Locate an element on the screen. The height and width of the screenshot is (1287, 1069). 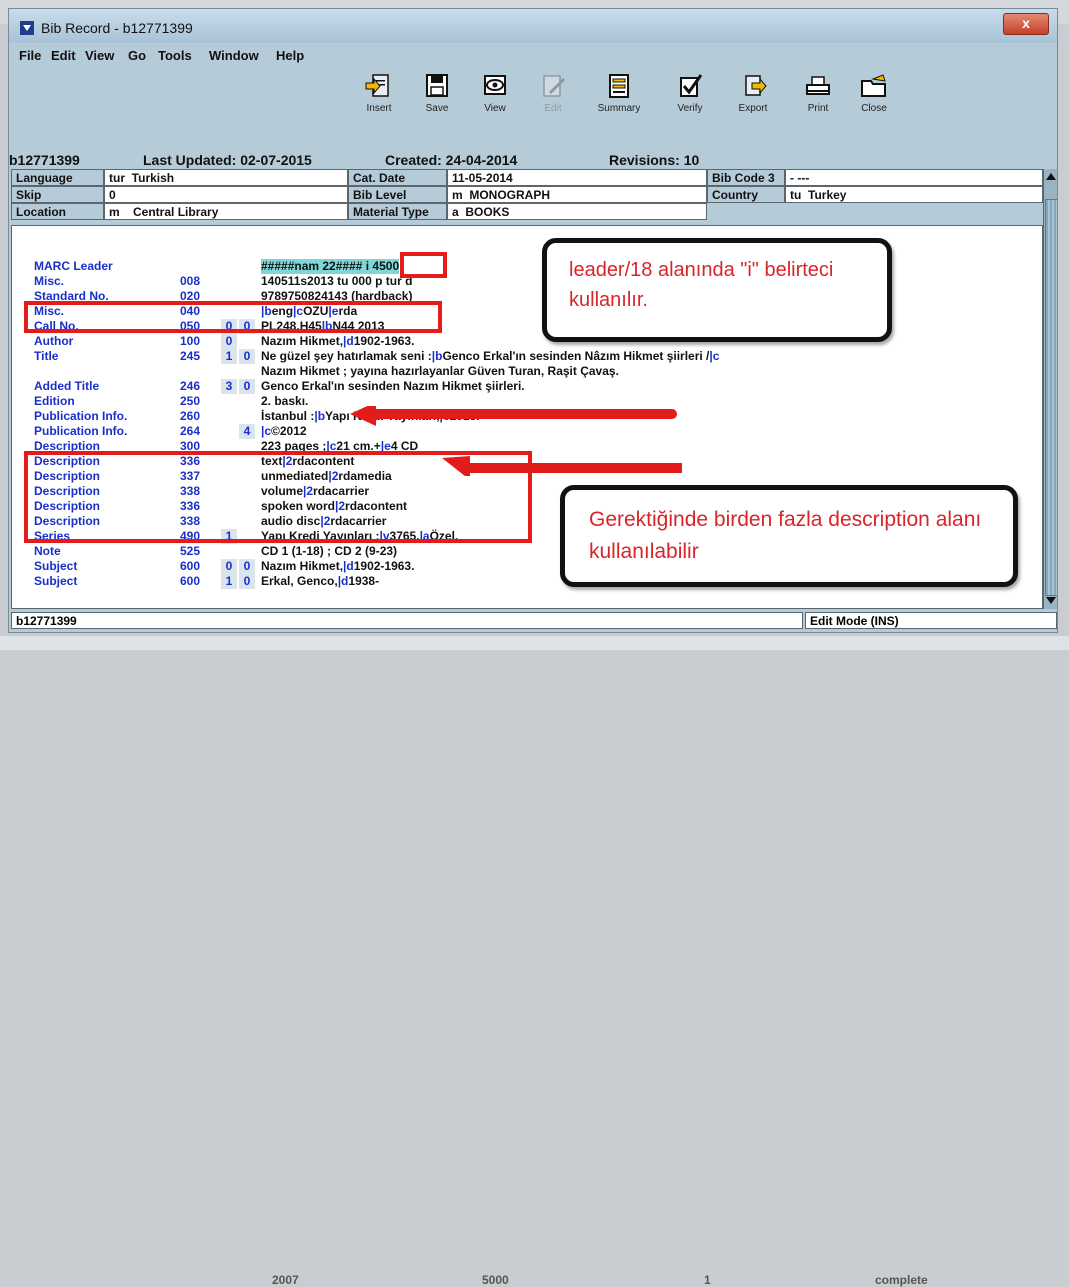
indicator-1: 3 is located at coordinates (229, 386).